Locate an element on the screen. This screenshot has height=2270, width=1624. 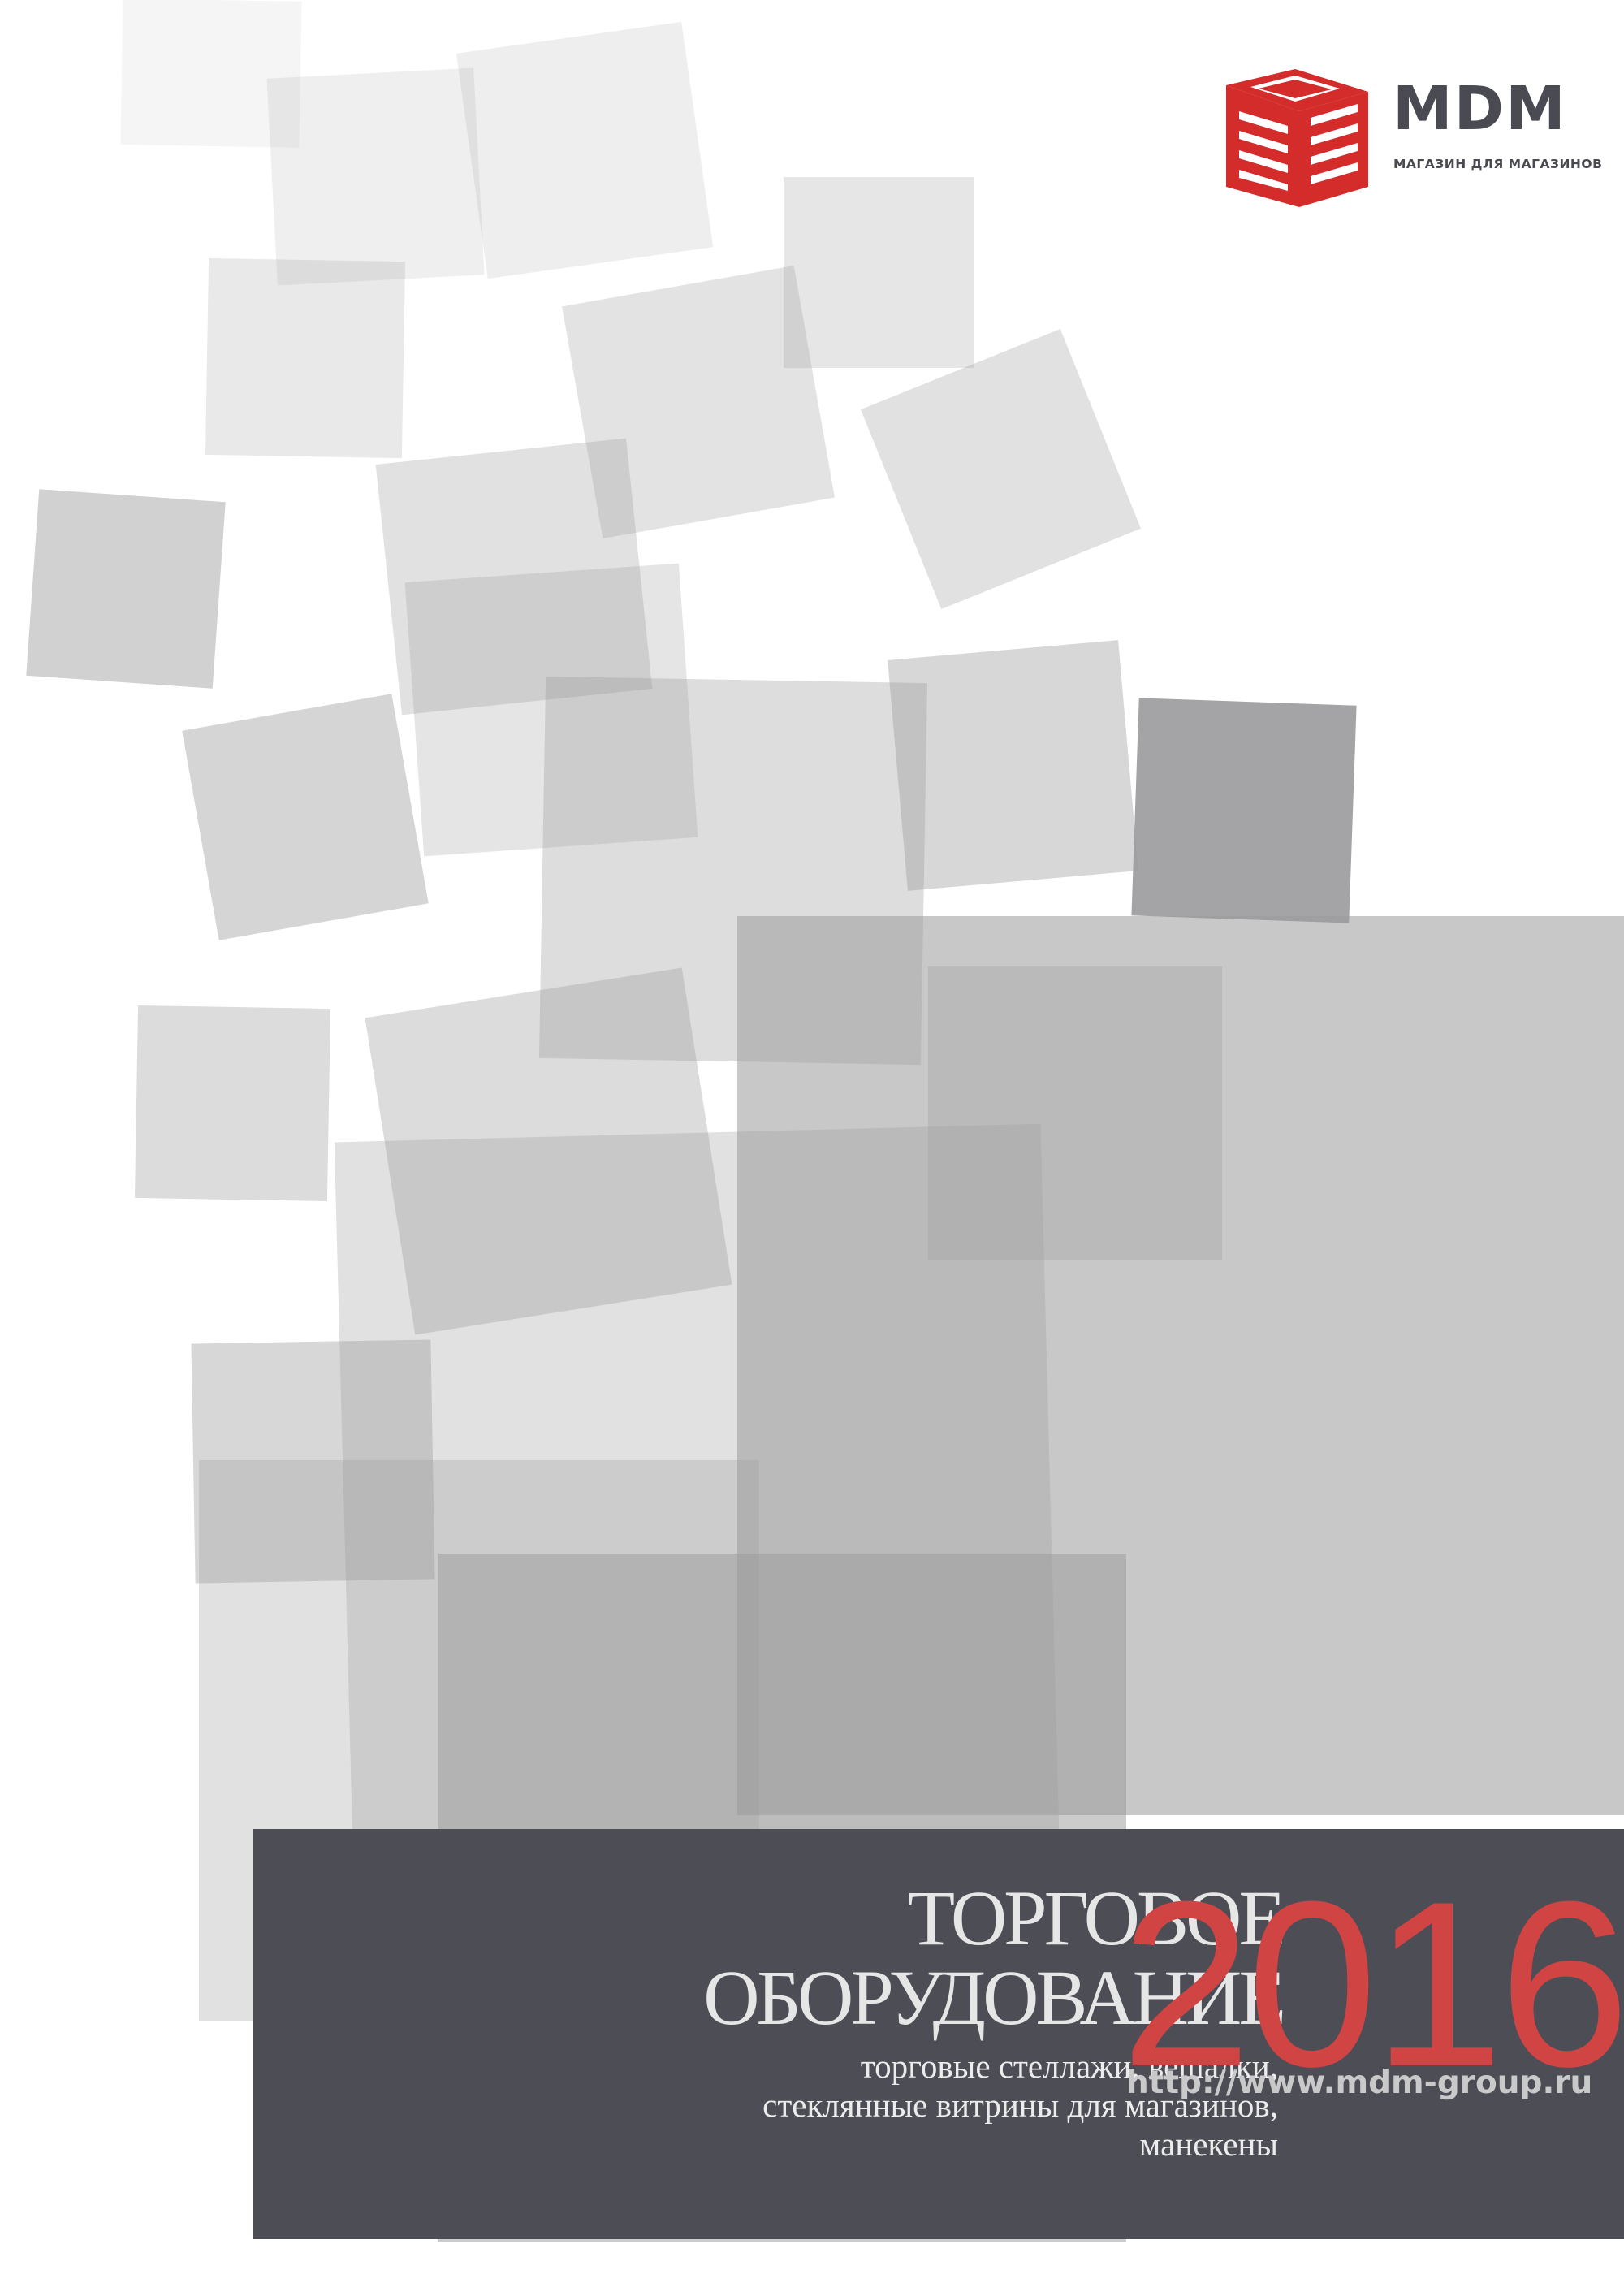
mdm-logo: MDM МАГАЗИН ДЛЯ МАГАЗИНОВ is located at coordinates (1415, 138).